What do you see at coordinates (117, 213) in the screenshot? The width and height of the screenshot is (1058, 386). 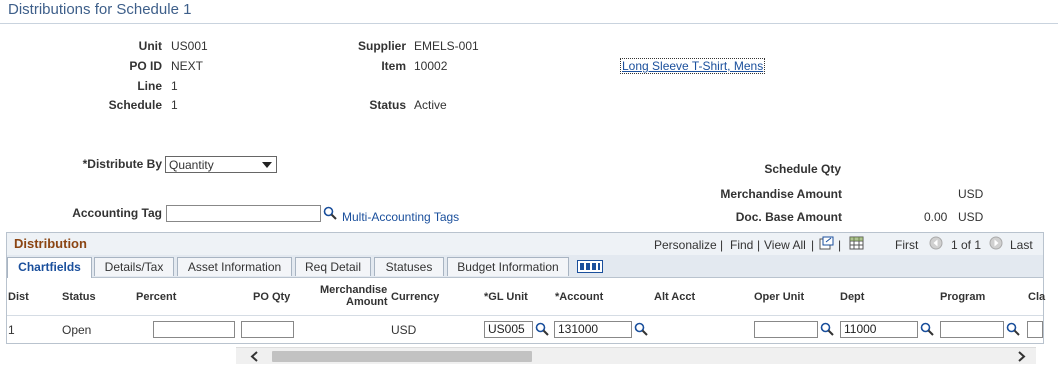 I see `accounting-tag-label: Accounting Tag` at bounding box center [117, 213].